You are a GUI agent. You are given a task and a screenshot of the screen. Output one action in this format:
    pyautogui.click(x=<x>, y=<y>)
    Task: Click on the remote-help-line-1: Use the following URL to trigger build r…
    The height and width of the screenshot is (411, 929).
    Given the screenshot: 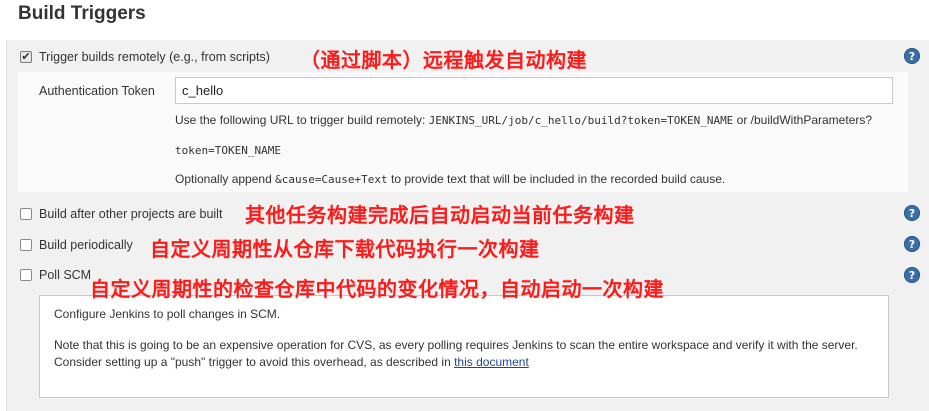 What is the action you would take?
    pyautogui.click(x=523, y=120)
    